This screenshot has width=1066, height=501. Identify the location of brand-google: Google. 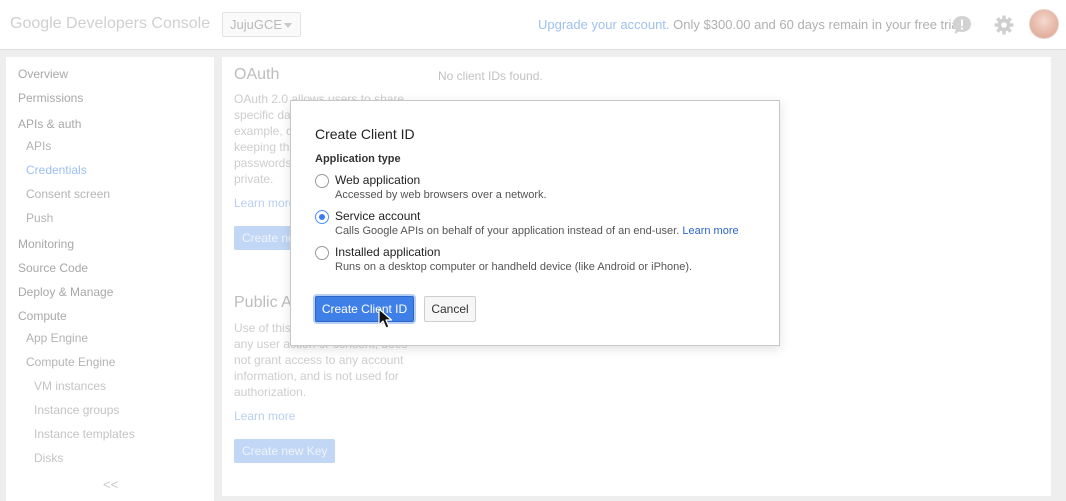
(36, 23).